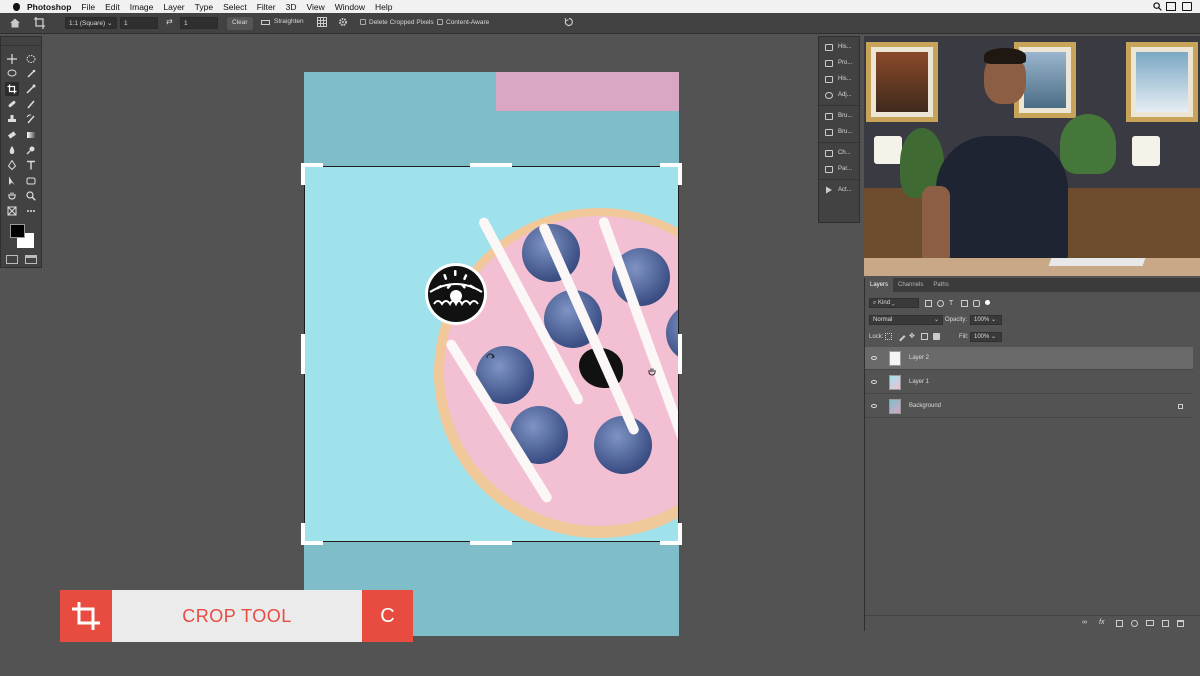 The width and height of the screenshot is (1200, 676). I want to click on crop-tool-icon, so click(12, 89).